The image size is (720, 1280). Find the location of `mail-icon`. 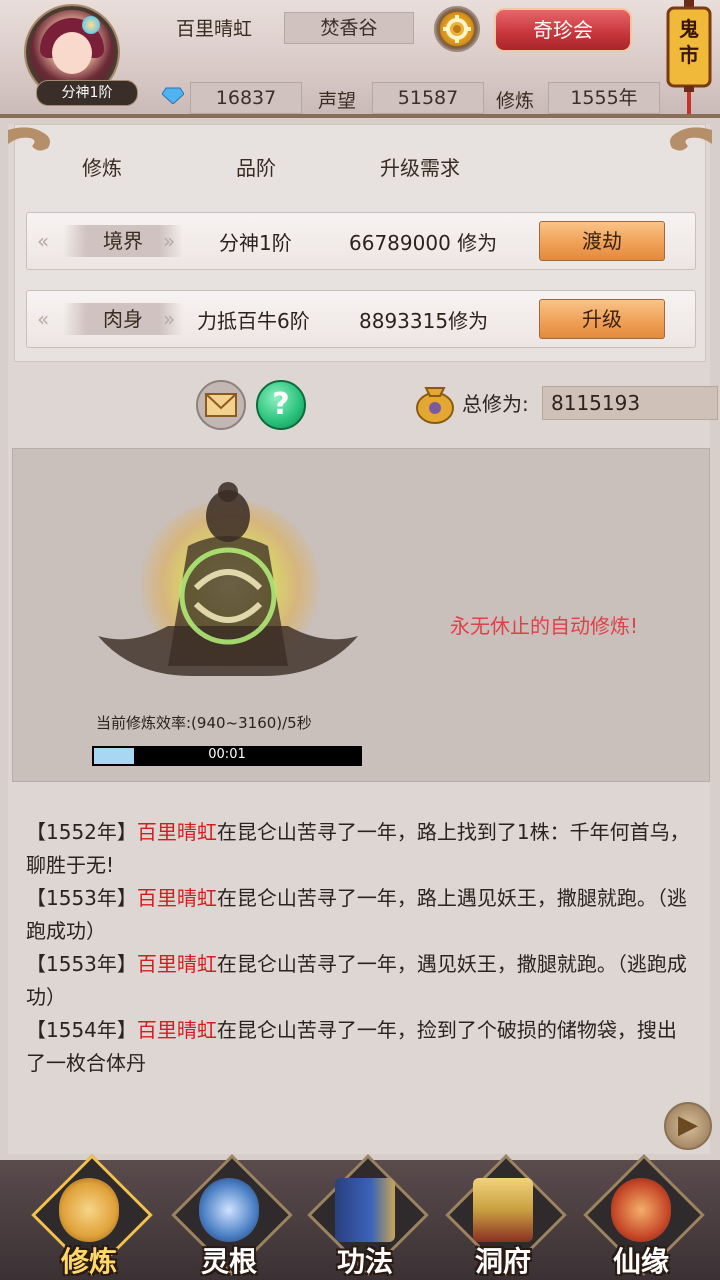

mail-icon is located at coordinates (221, 405).